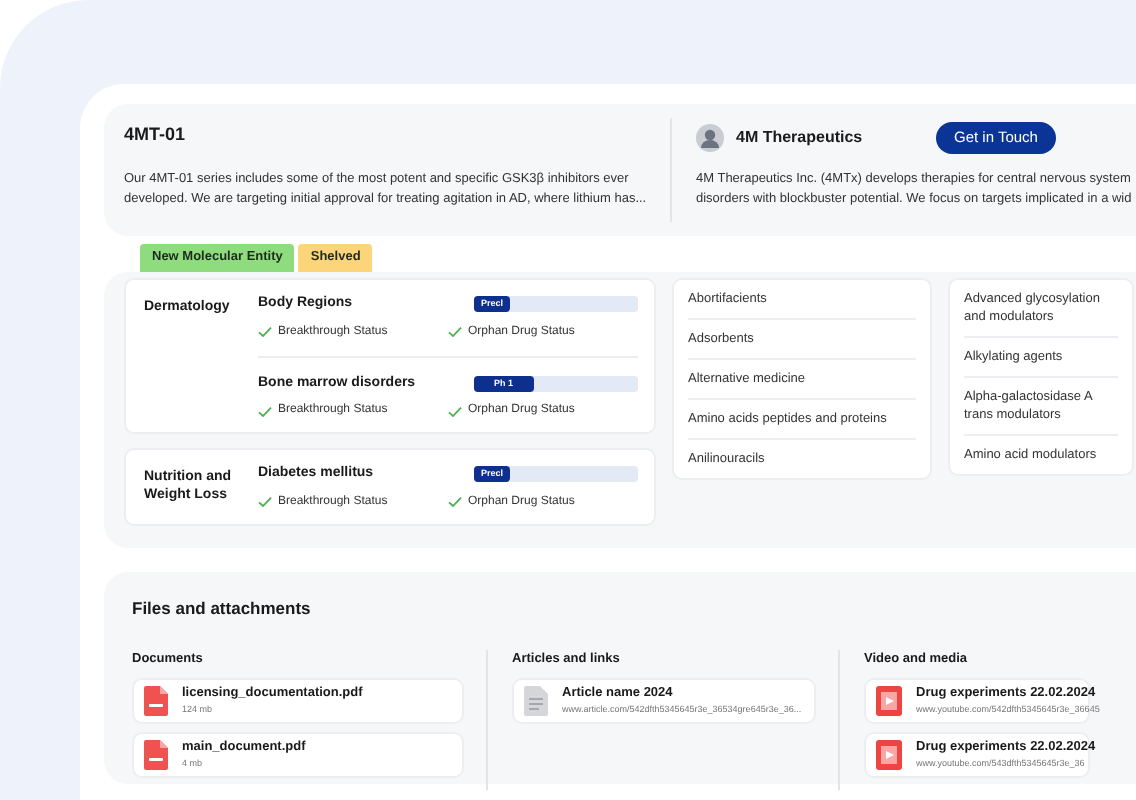  What do you see at coordinates (156, 135) in the screenshot?
I see `product-title: 4MT-01` at bounding box center [156, 135].